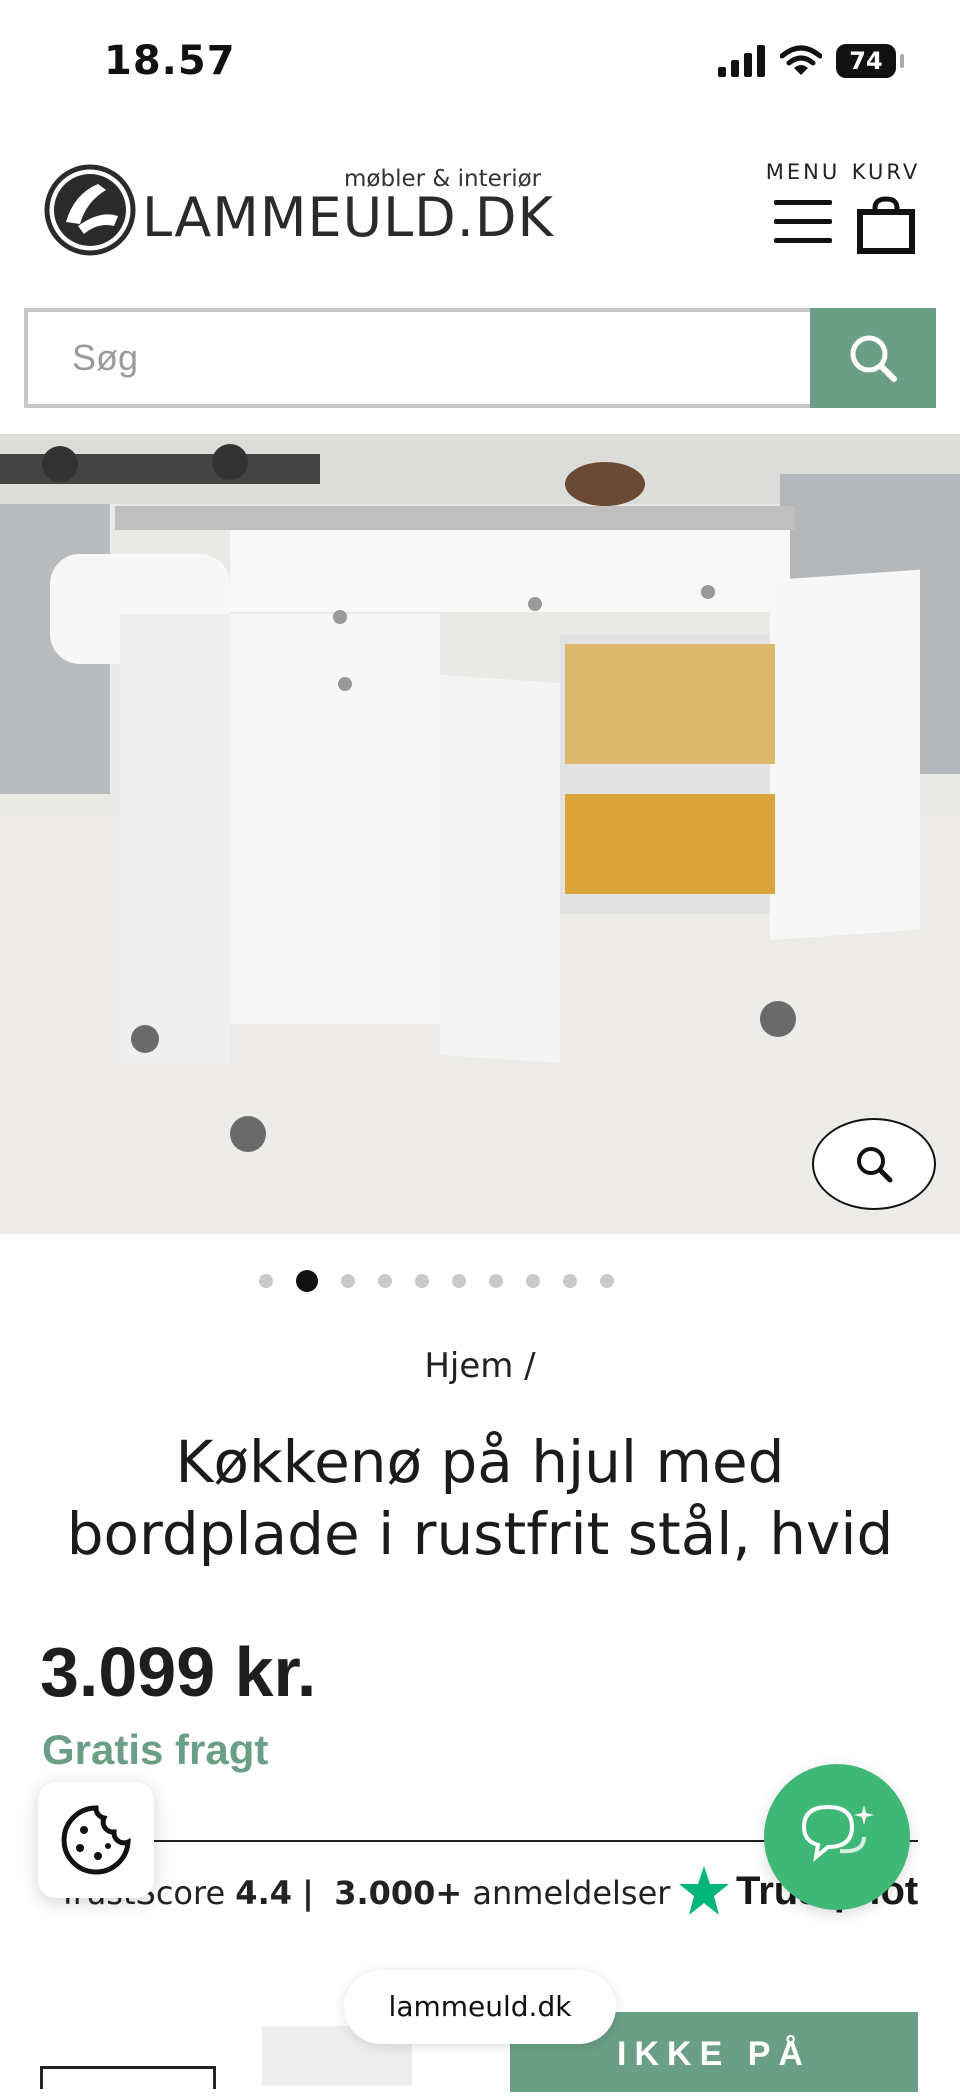 Image resolution: width=960 pixels, height=2096 pixels. Describe the element at coordinates (417, 358) in the screenshot. I see `search-input: Søg` at that location.